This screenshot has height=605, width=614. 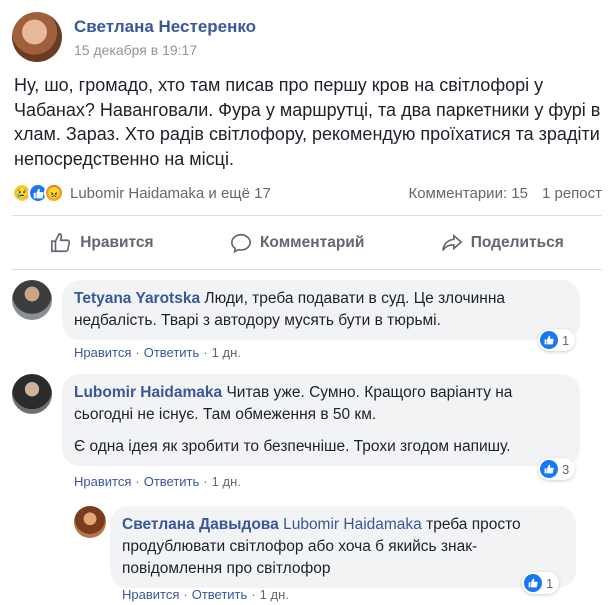 I want to click on comment-button: Комментарий, so click(x=297, y=243).